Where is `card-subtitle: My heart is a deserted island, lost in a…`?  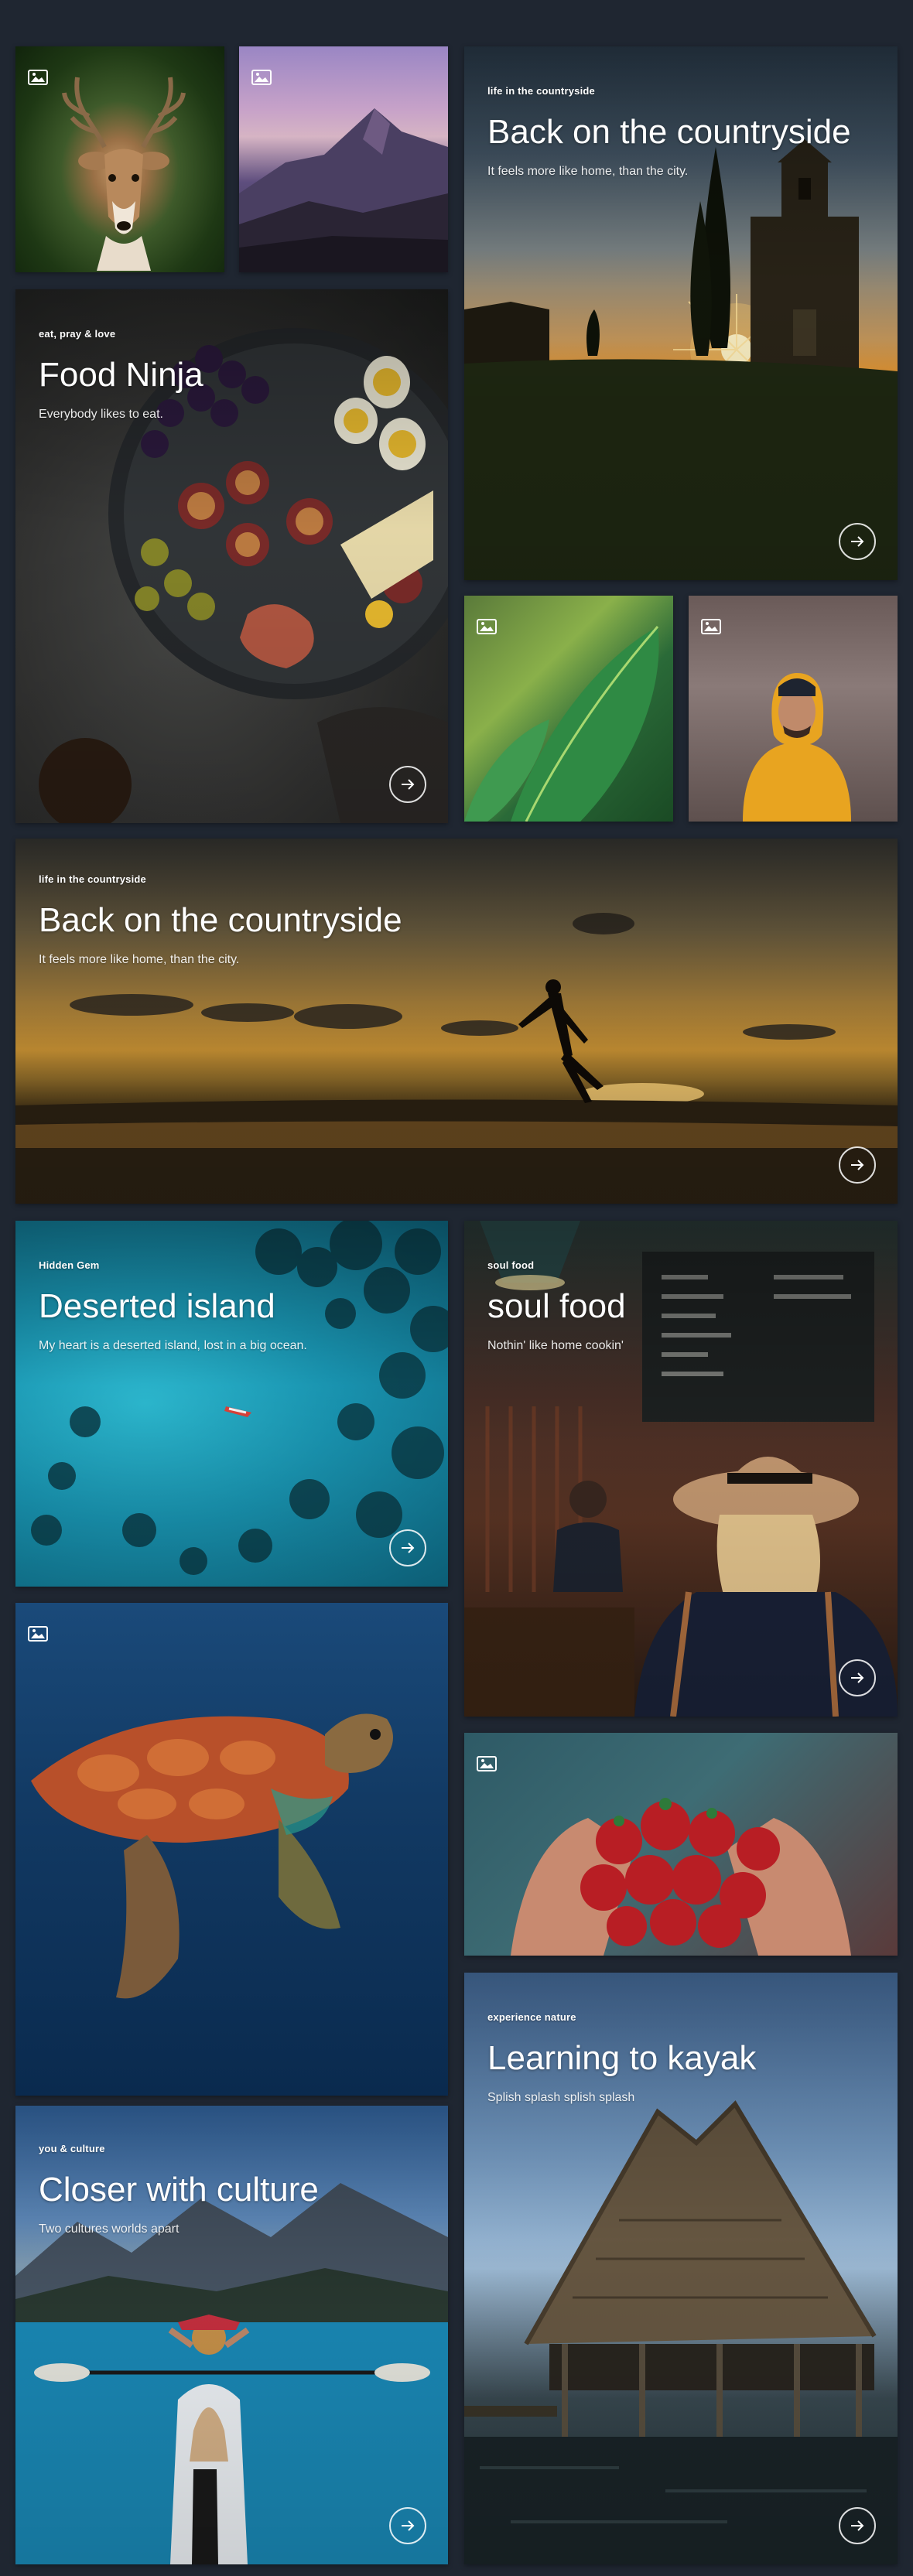
card-subtitle: My heart is a deserted island, lost in a… is located at coordinates (173, 1346).